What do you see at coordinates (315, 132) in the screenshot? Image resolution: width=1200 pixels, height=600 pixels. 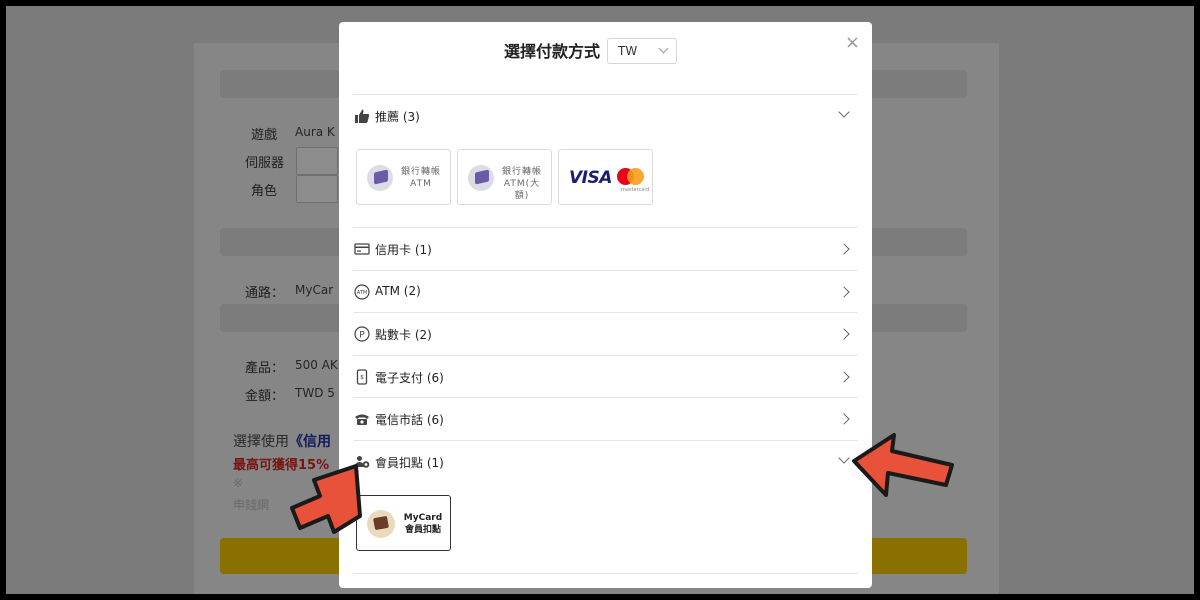 I see `game-value: Aura K` at bounding box center [315, 132].